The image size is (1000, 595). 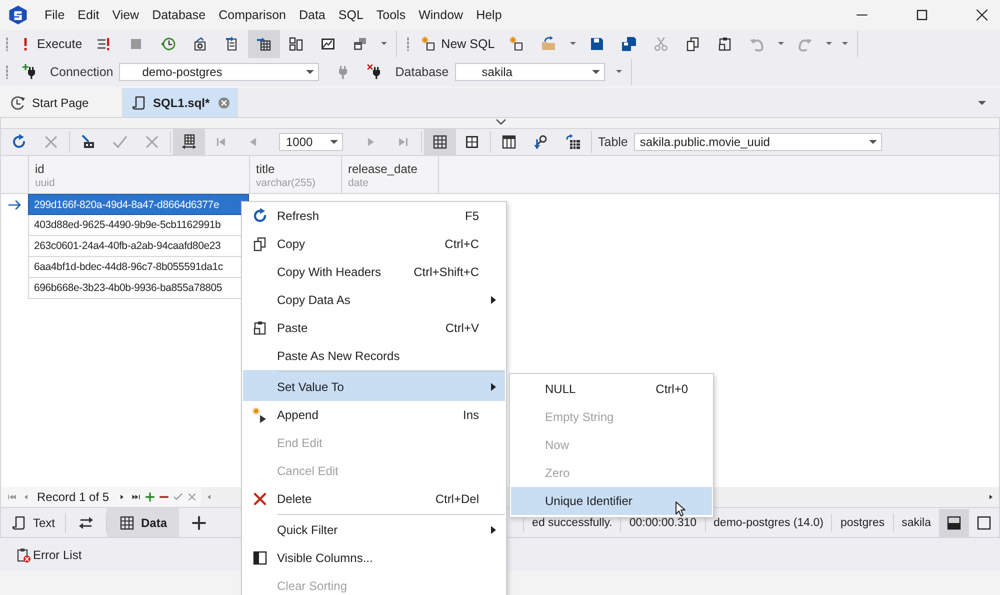 What do you see at coordinates (73, 497) in the screenshot?
I see `record-counter: Record 1 of 5` at bounding box center [73, 497].